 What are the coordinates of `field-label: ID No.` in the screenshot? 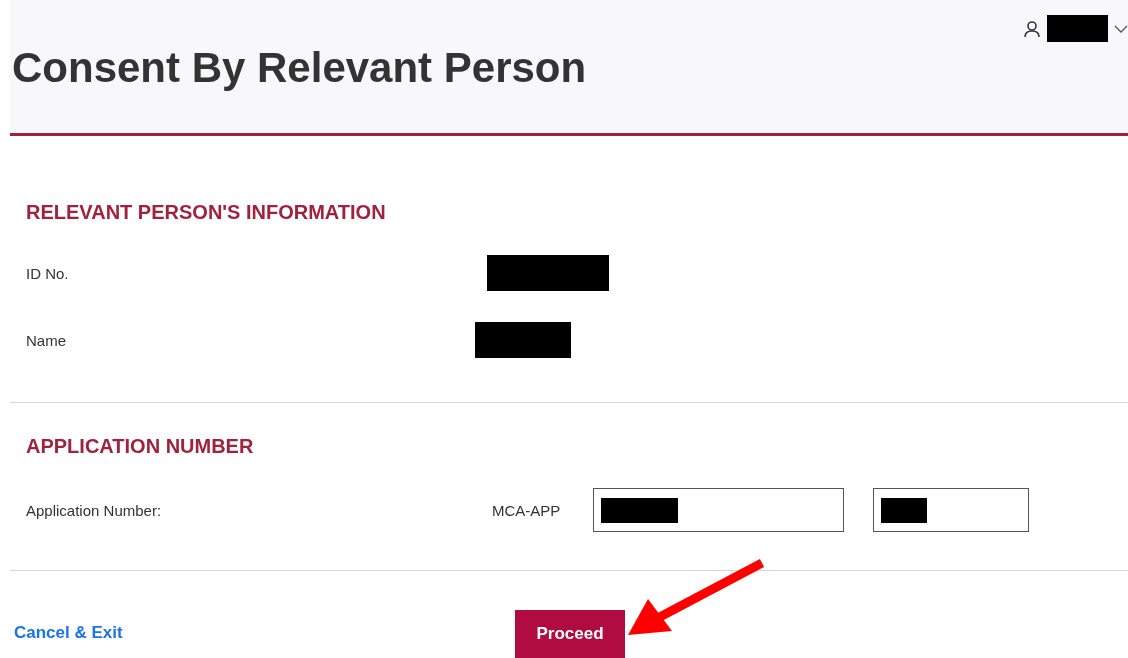 It's located at (48, 273).